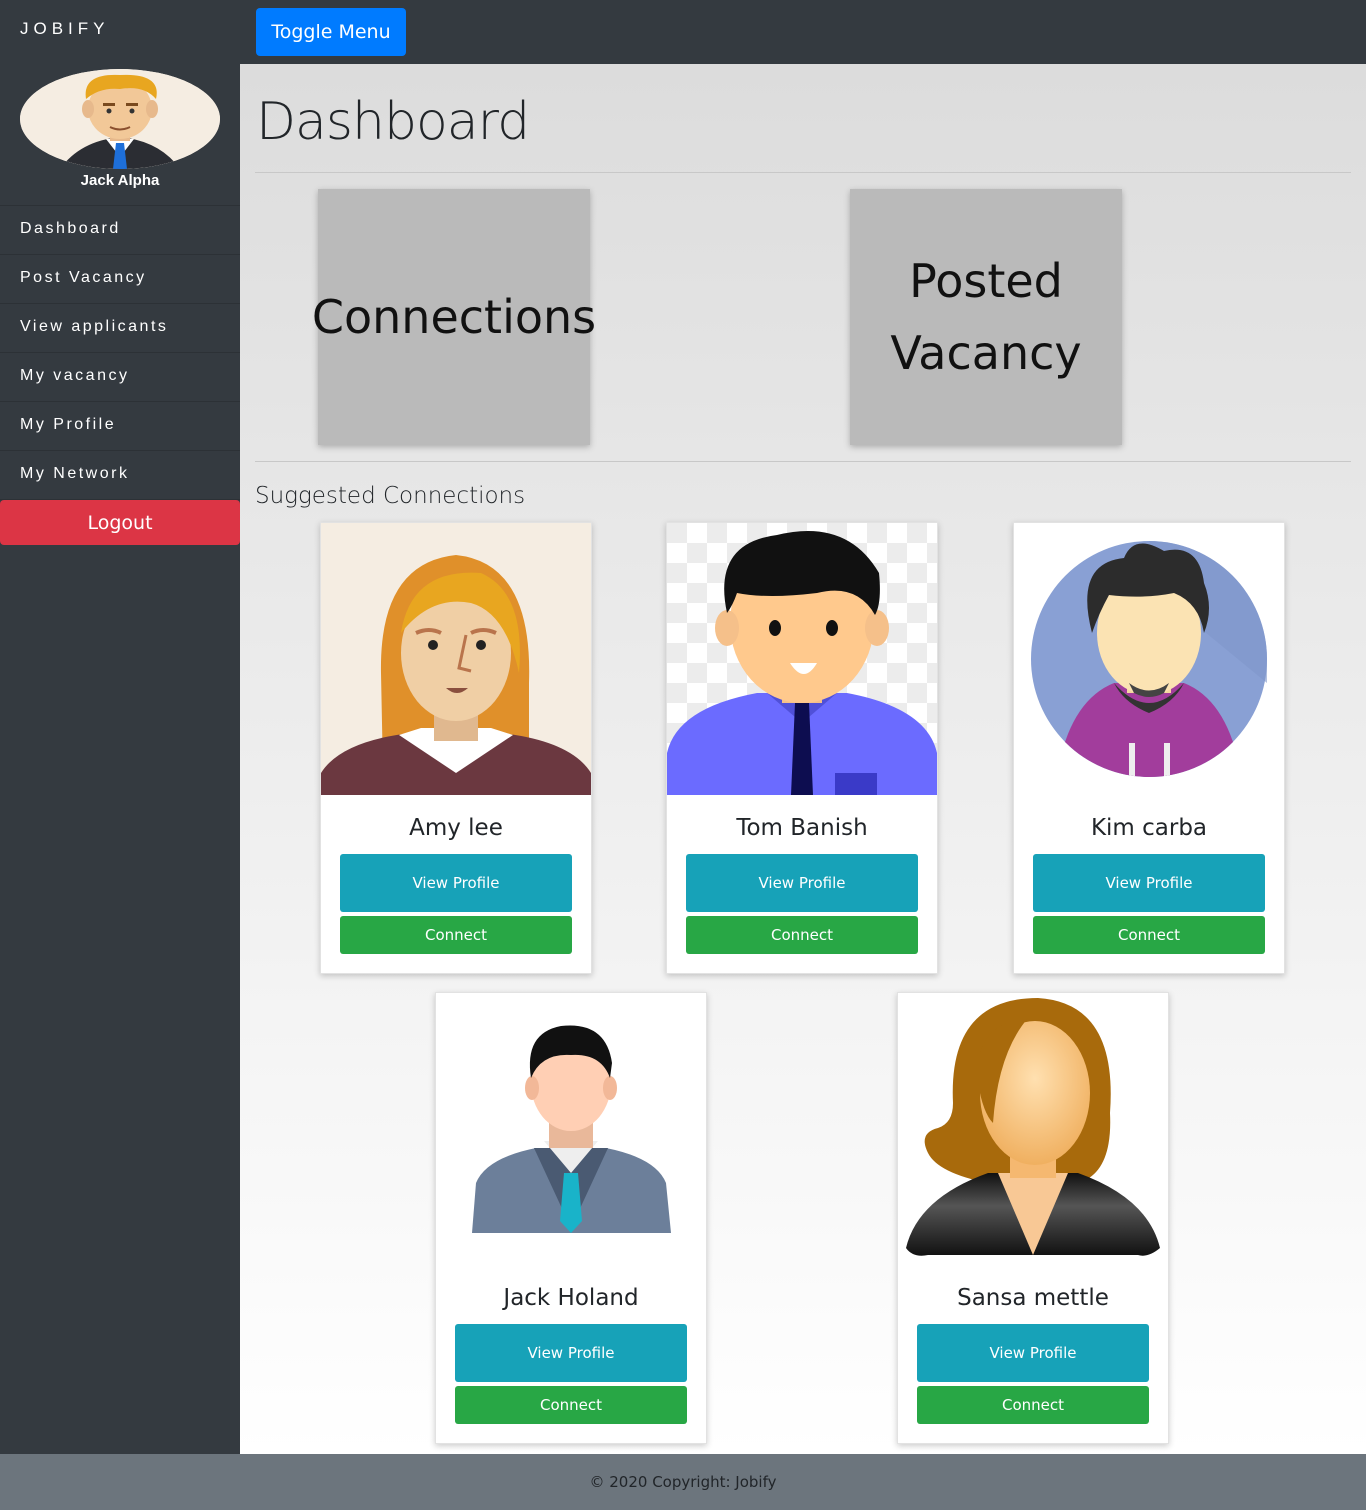  What do you see at coordinates (120, 279) in the screenshot?
I see `sidebar-item-post-vacancy: Post Vacancy` at bounding box center [120, 279].